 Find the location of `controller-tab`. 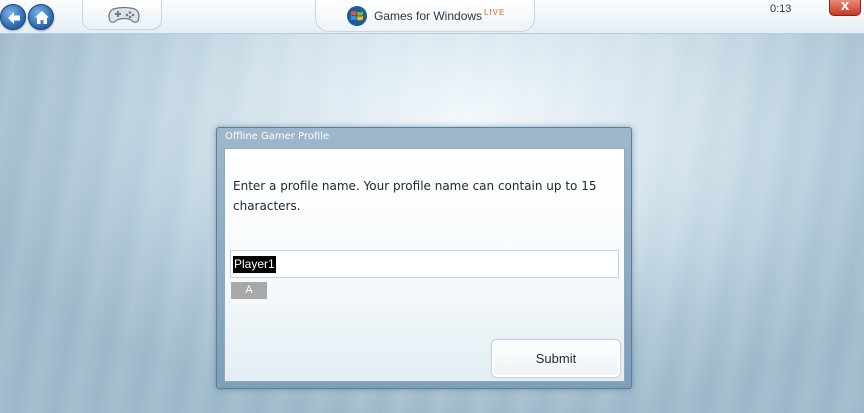

controller-tab is located at coordinates (122, 15).